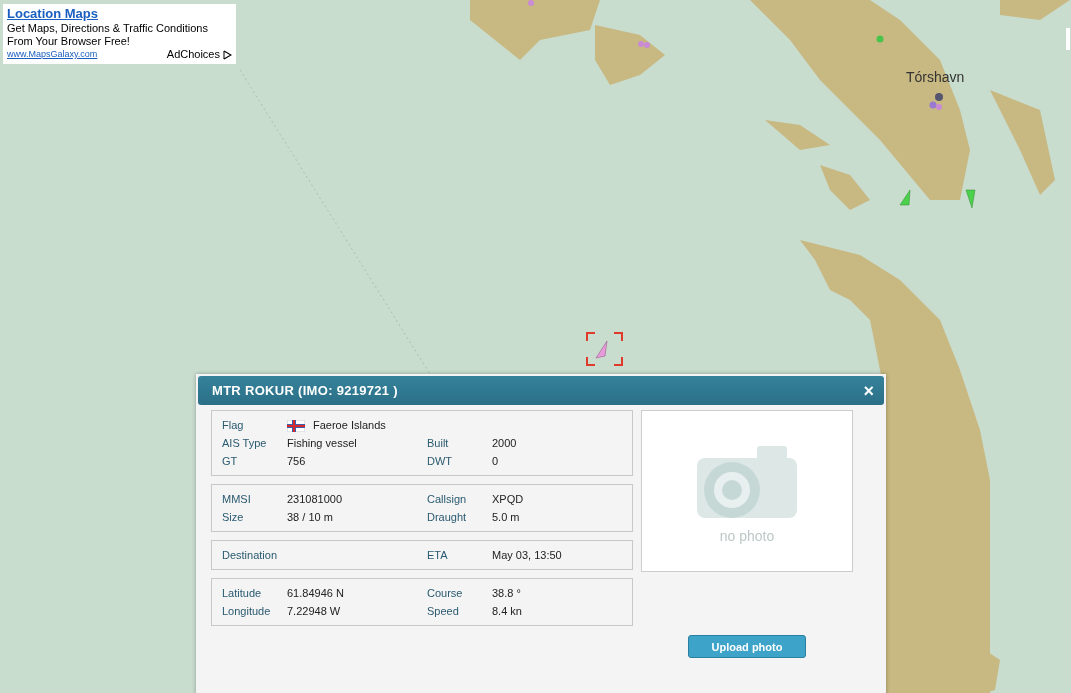 The width and height of the screenshot is (1071, 693). I want to click on close-button: ×, so click(868, 390).